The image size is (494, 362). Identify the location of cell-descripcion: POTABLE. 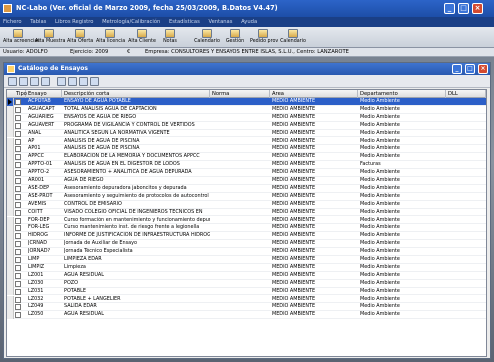
(75, 290).